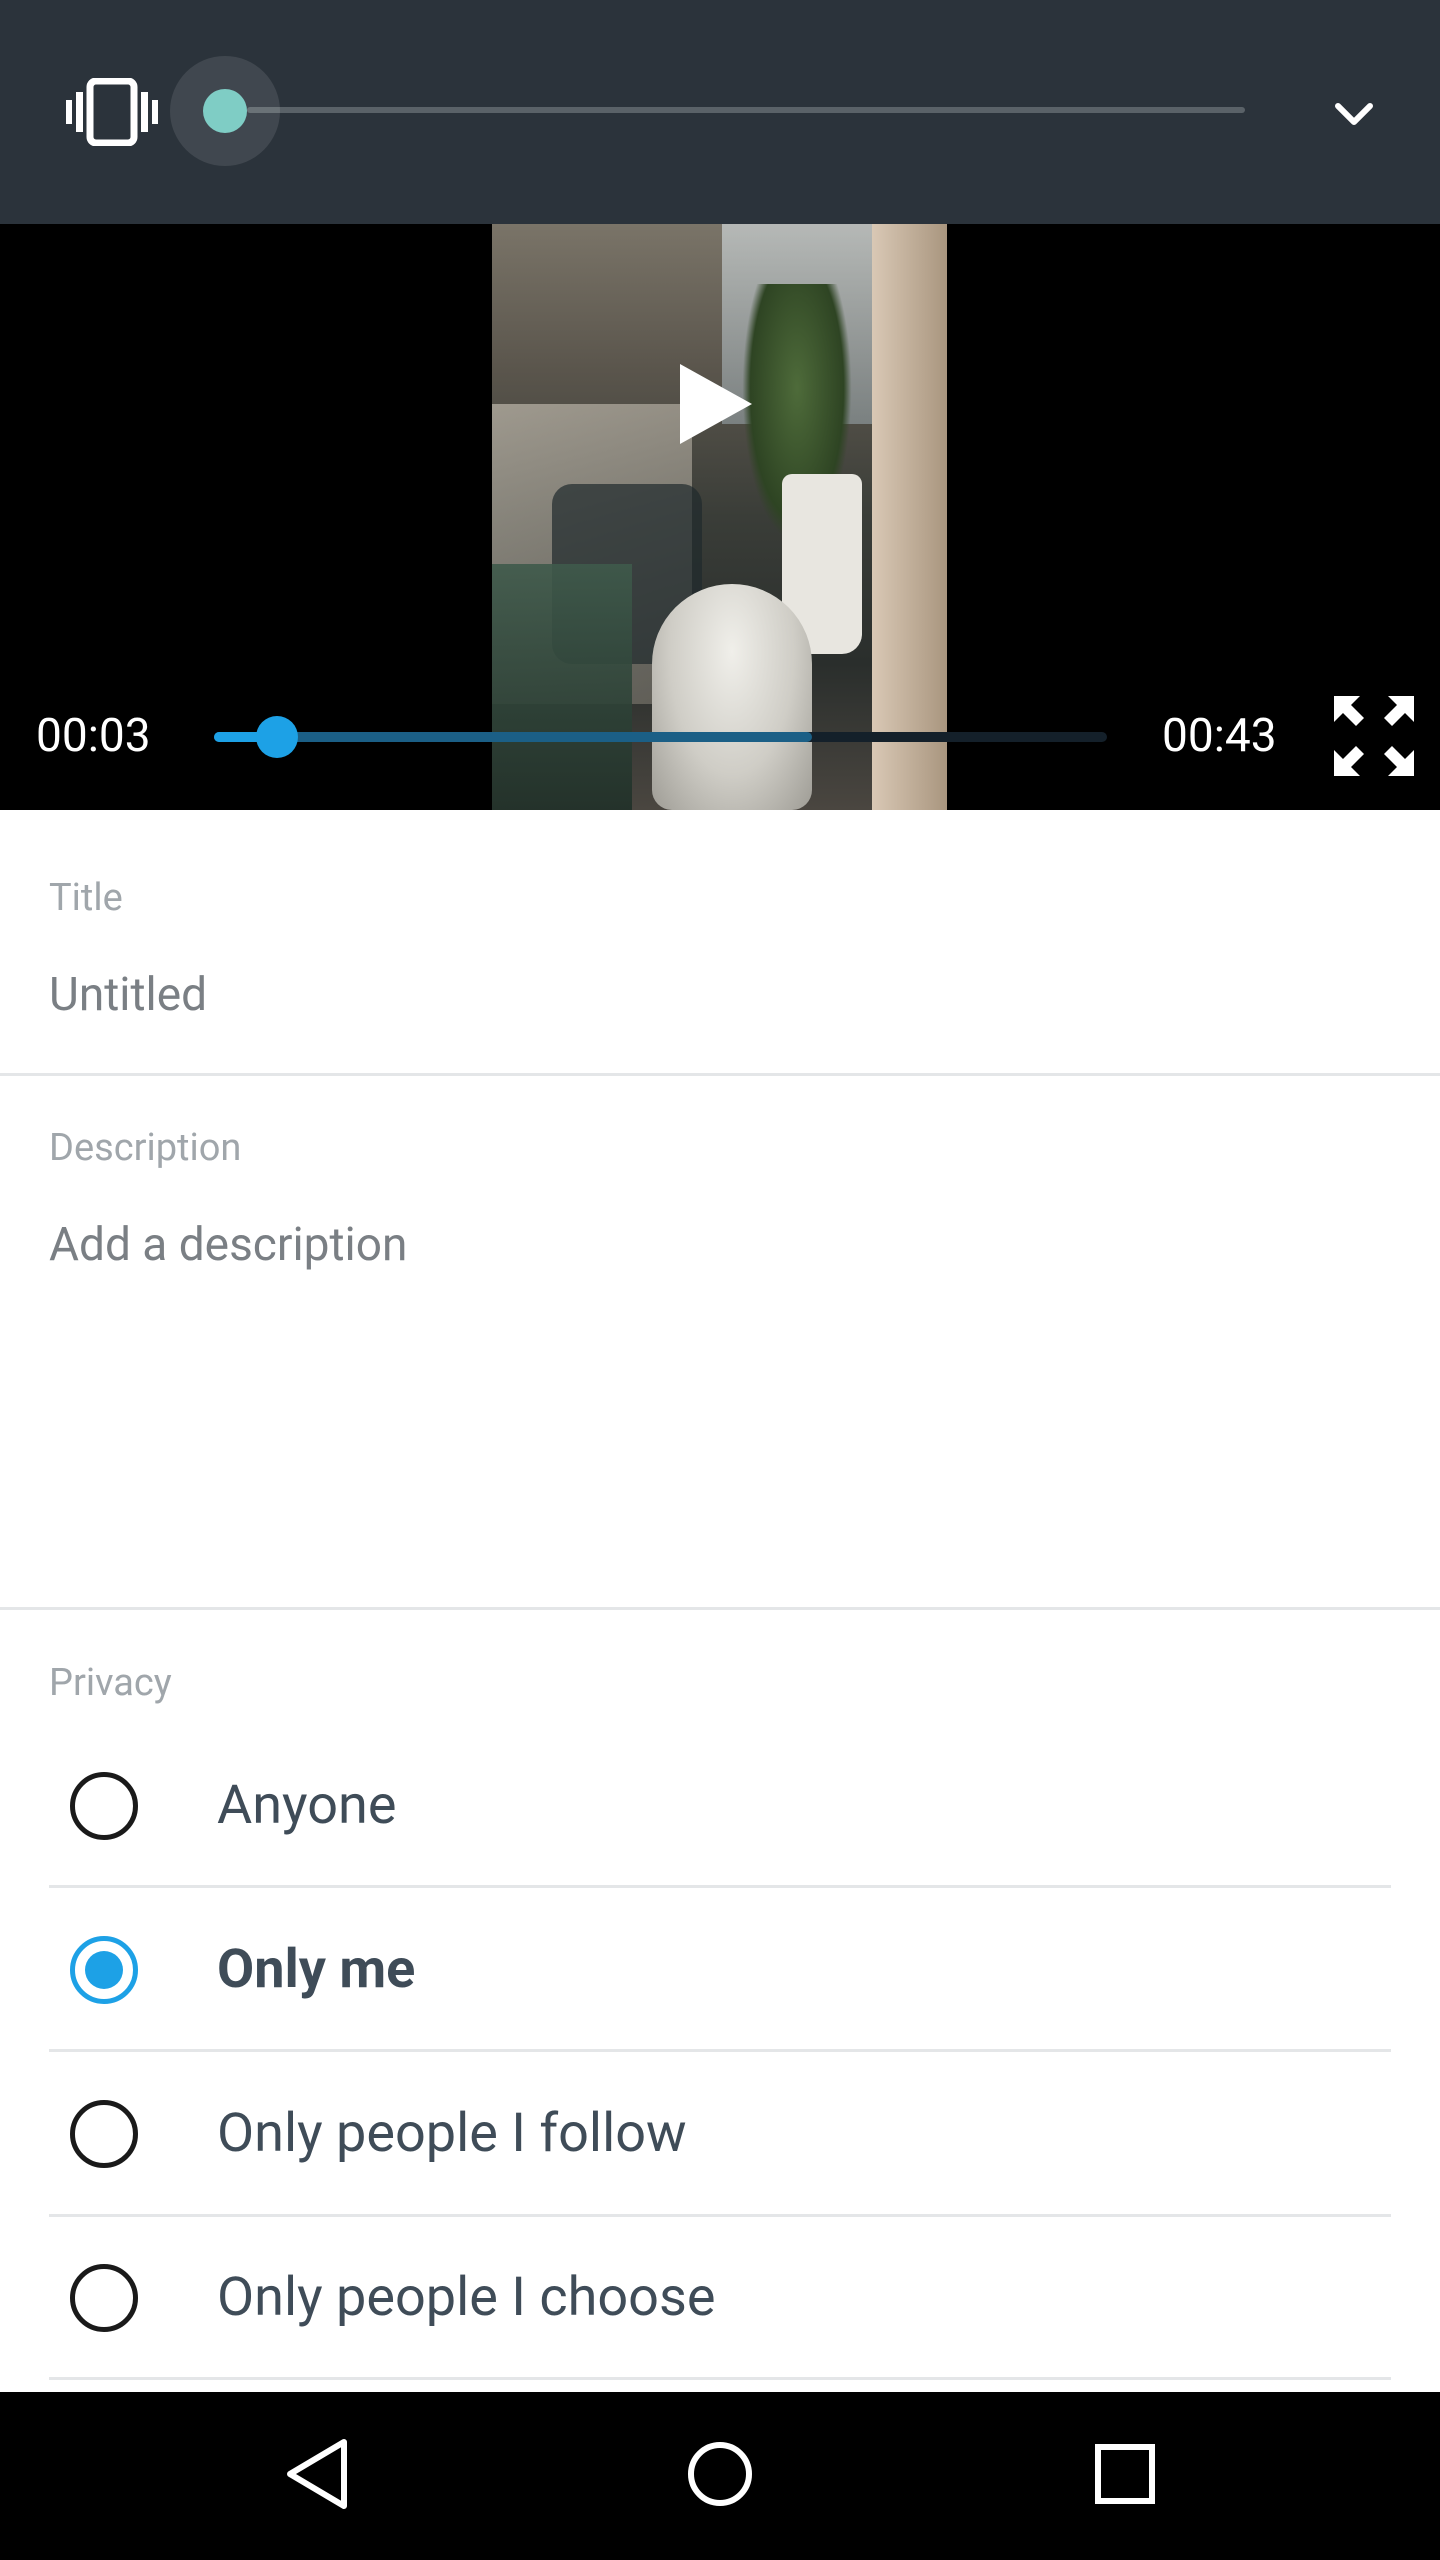 Image resolution: width=1440 pixels, height=2560 pixels. I want to click on home-icon, so click(720, 2474).